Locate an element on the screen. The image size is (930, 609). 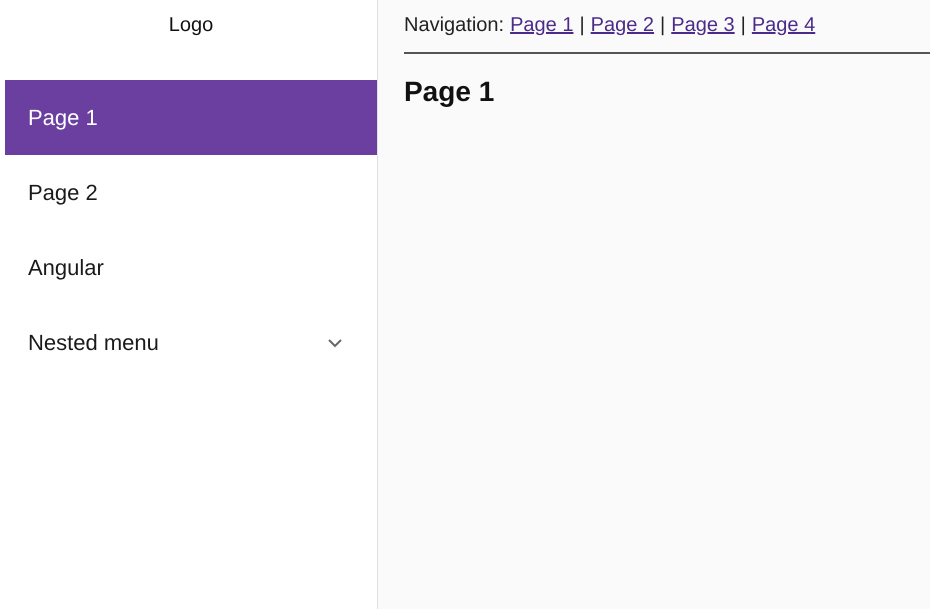
navigation-label: Navigation: is located at coordinates (454, 25).